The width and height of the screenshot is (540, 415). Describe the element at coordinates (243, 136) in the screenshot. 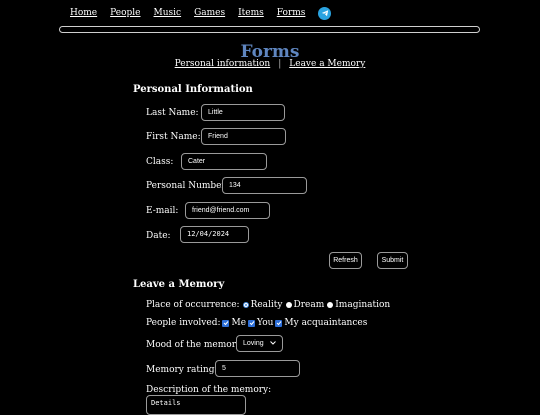

I see `first-name-field: Friend` at that location.